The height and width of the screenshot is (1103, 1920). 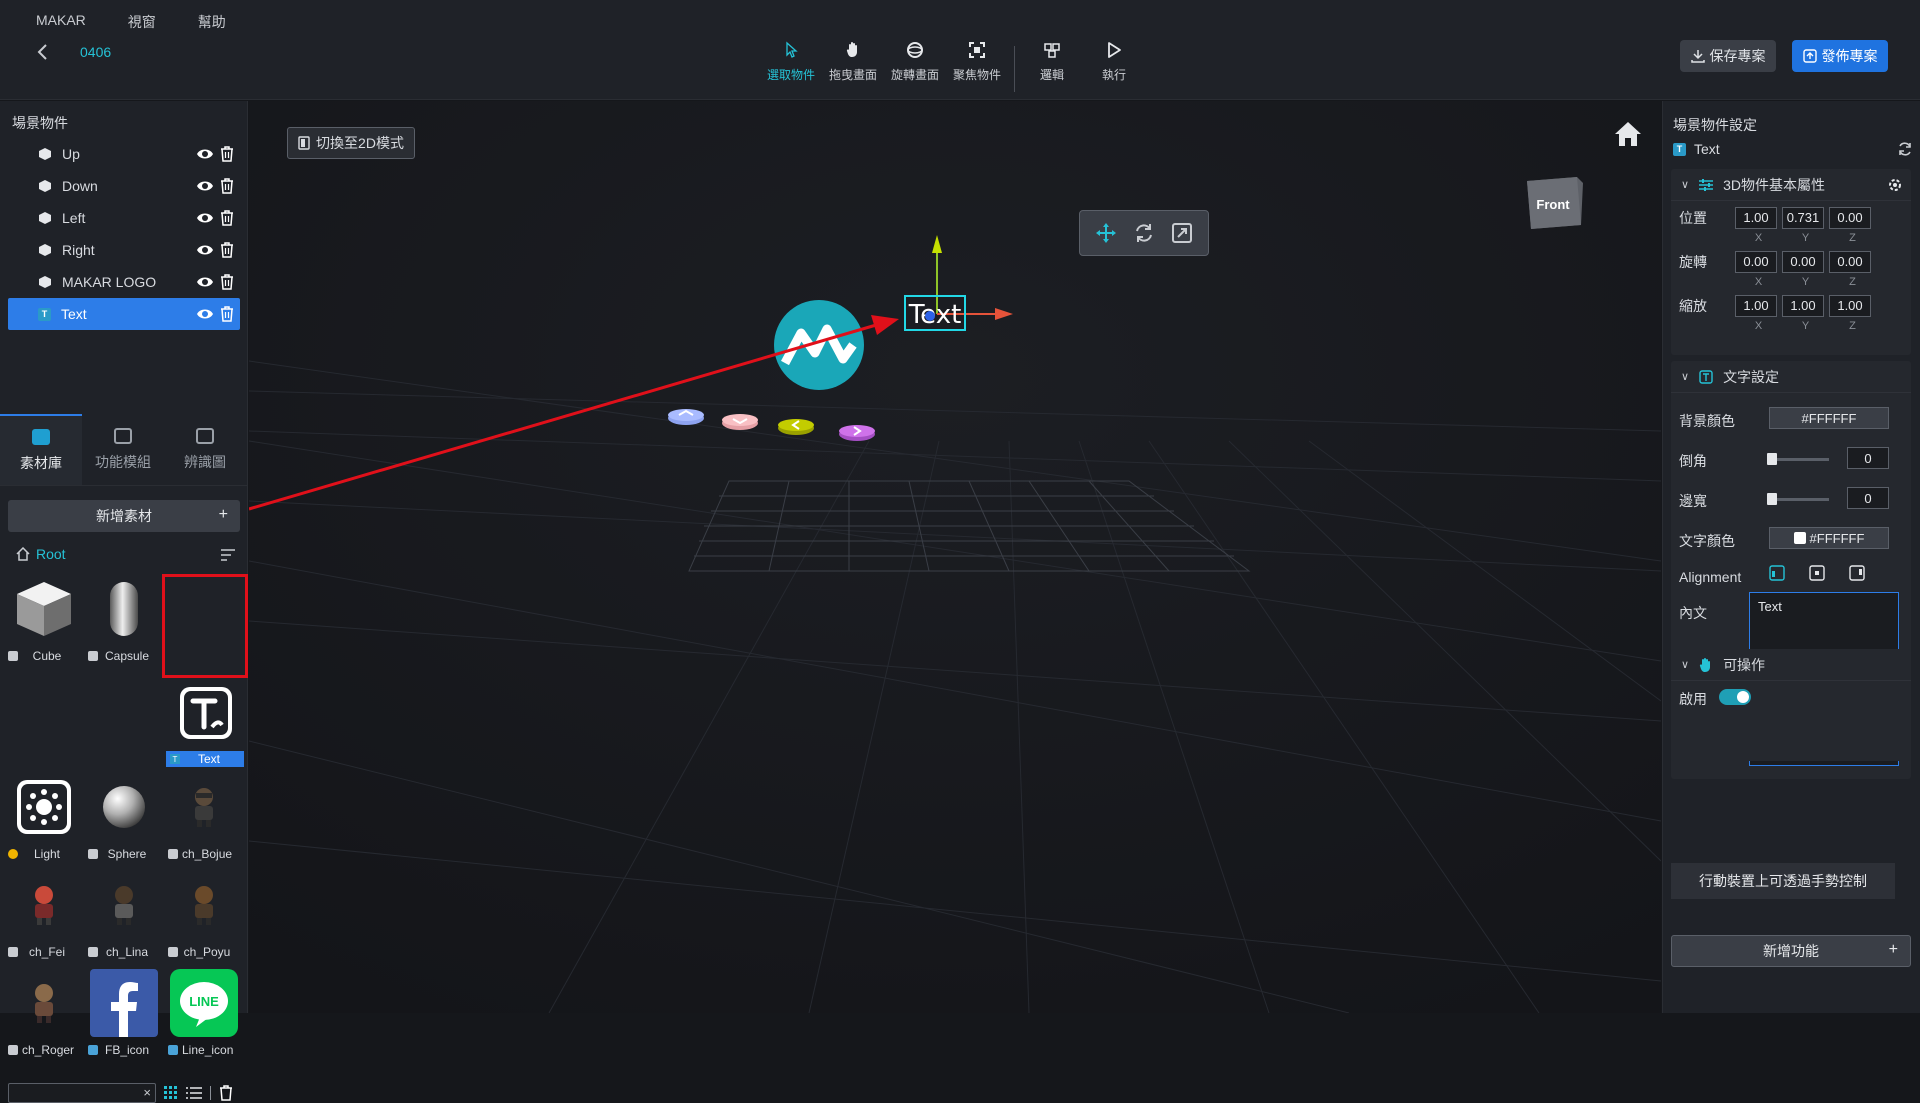 I want to click on tool-select-label: 選取物件, so click(x=790, y=75).